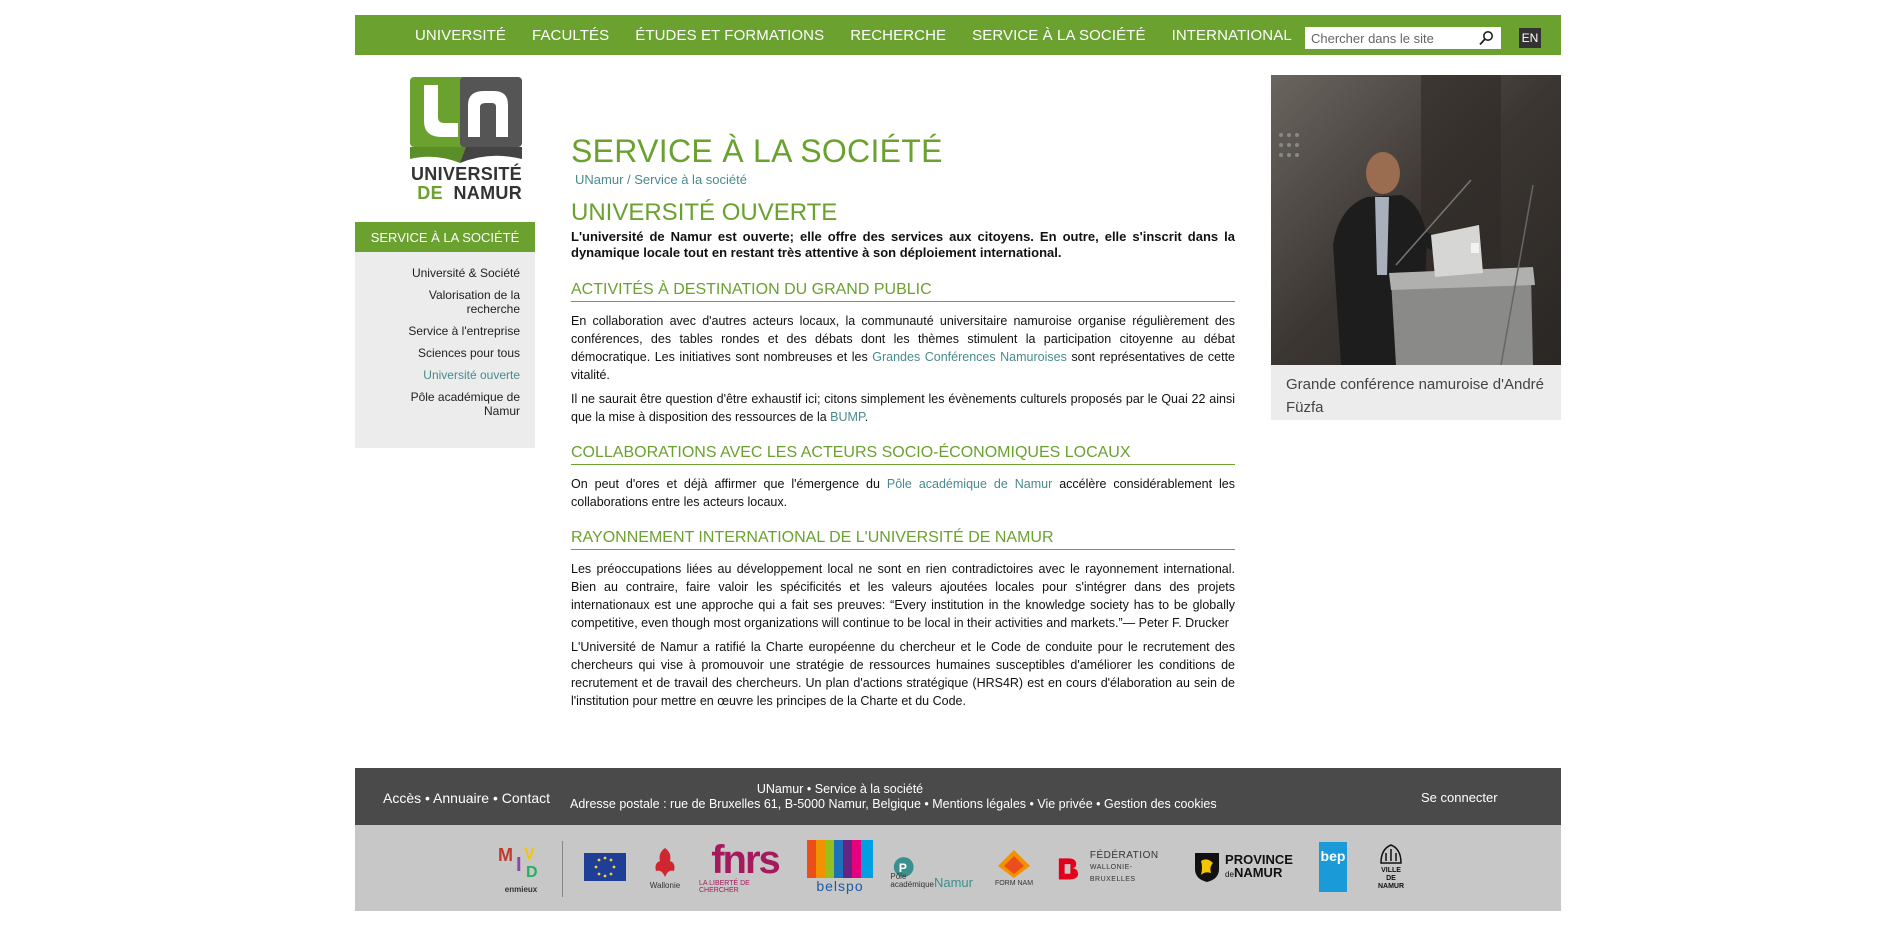  I want to click on sidebar-item-1: Valorisation de la recherche, so click(445, 302).